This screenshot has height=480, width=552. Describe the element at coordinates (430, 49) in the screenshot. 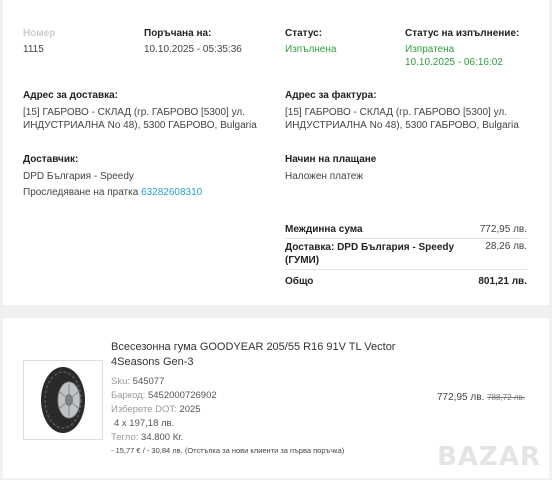

I see `fulfillment-status: Изпратена` at that location.